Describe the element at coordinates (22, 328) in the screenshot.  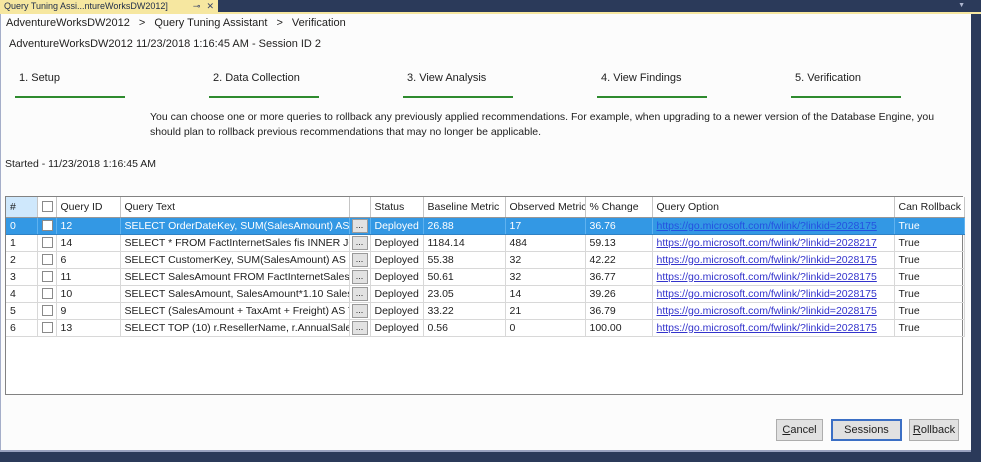
I see `row-index-cell: 6` at that location.